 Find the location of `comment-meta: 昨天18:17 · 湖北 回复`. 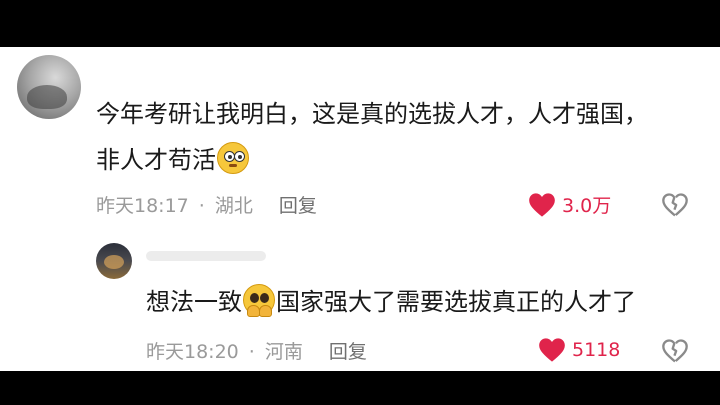

comment-meta: 昨天18:17 · 湖北 回复 is located at coordinates (206, 204).